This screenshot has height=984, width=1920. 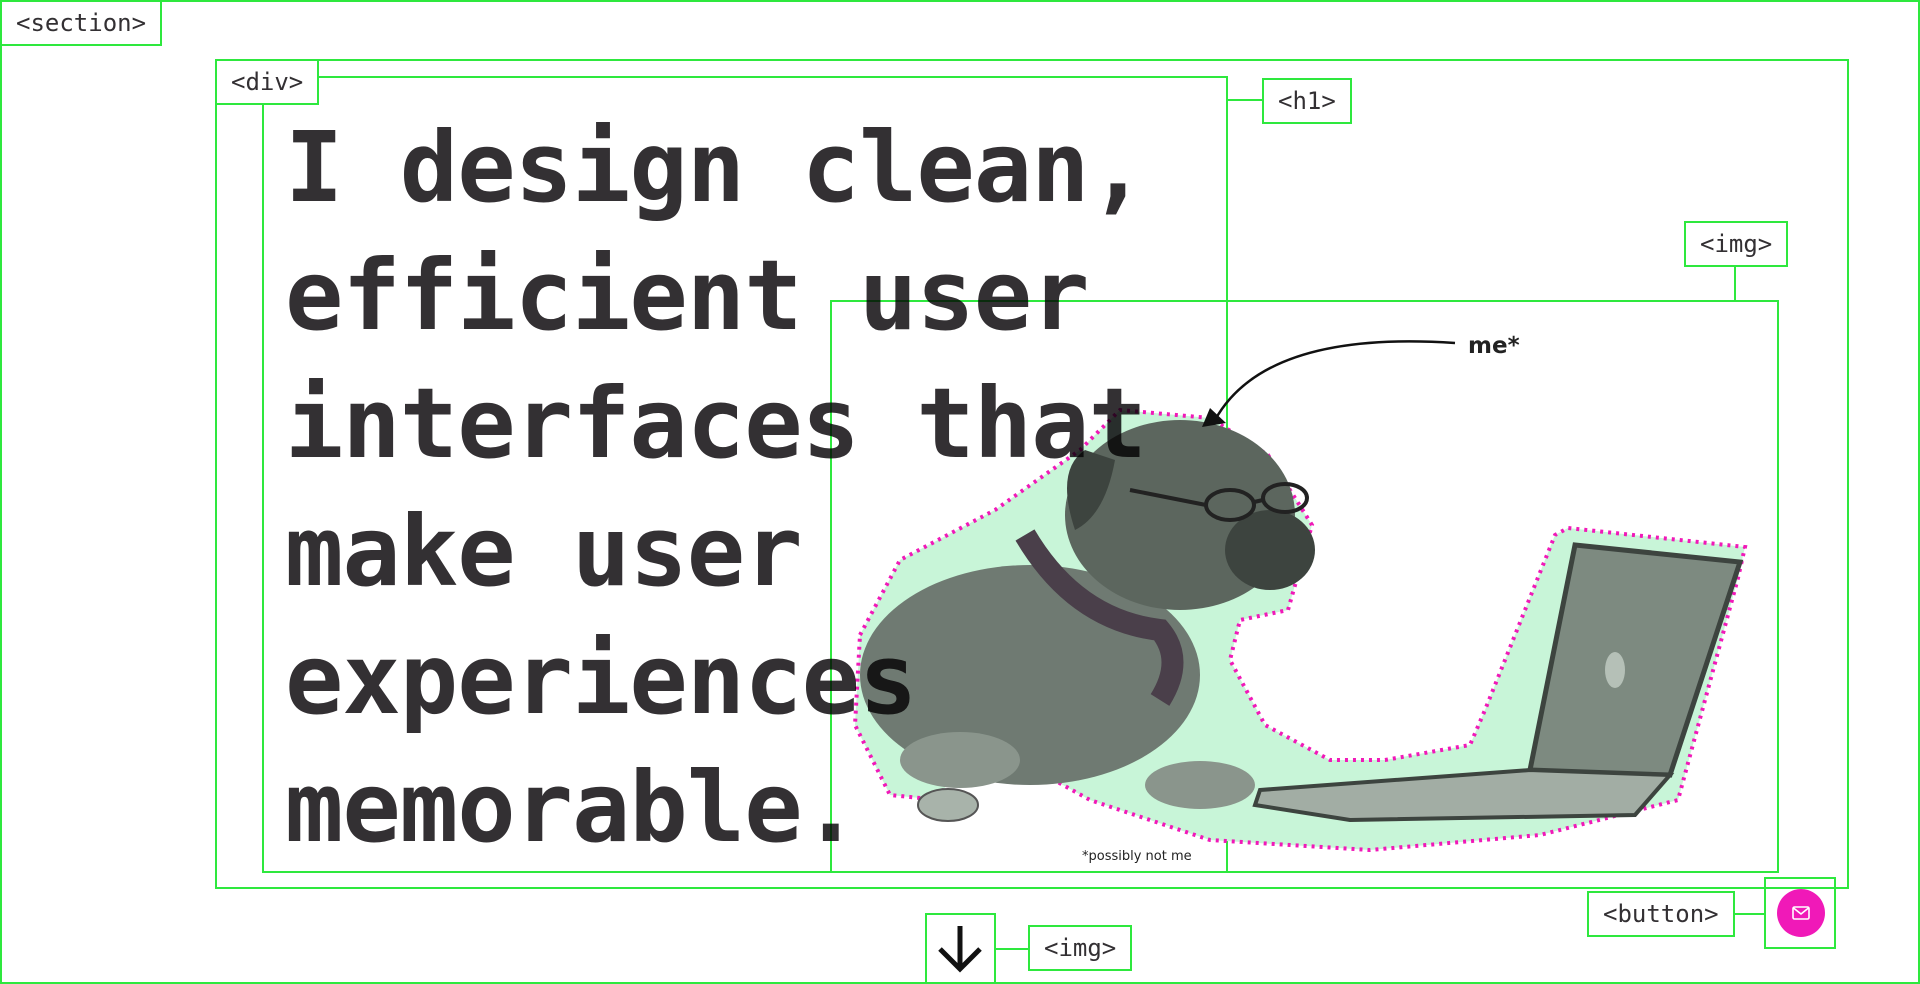 I want to click on mail-icon, so click(x=1801, y=913).